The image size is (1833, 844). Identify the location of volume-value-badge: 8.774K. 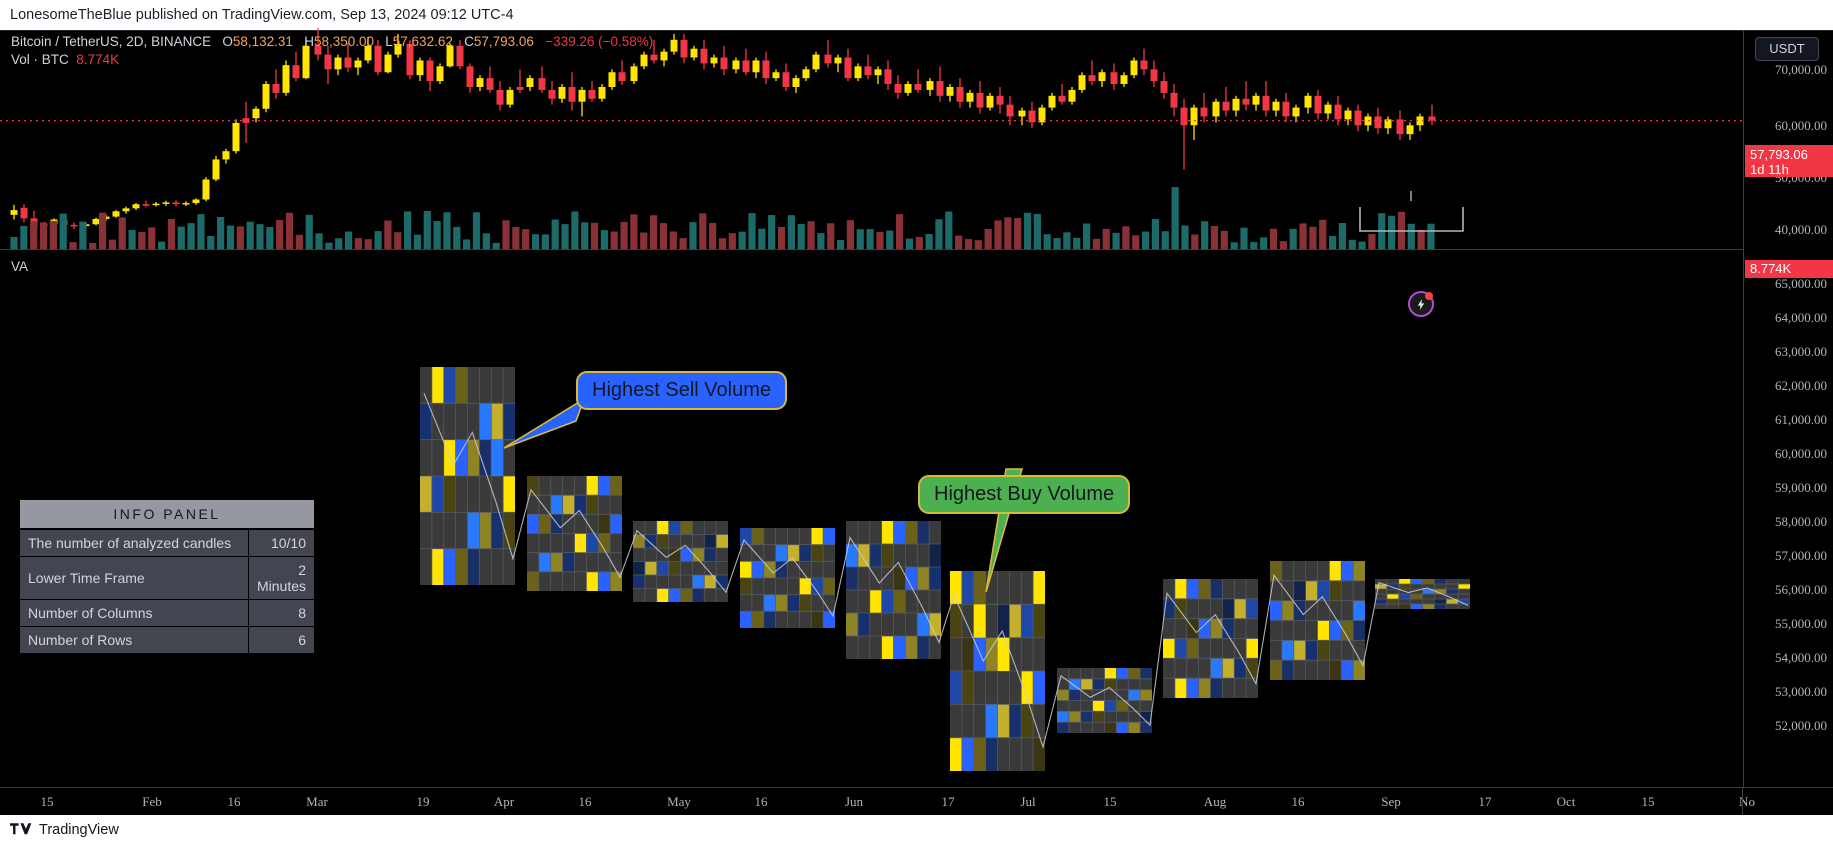
(1789, 269).